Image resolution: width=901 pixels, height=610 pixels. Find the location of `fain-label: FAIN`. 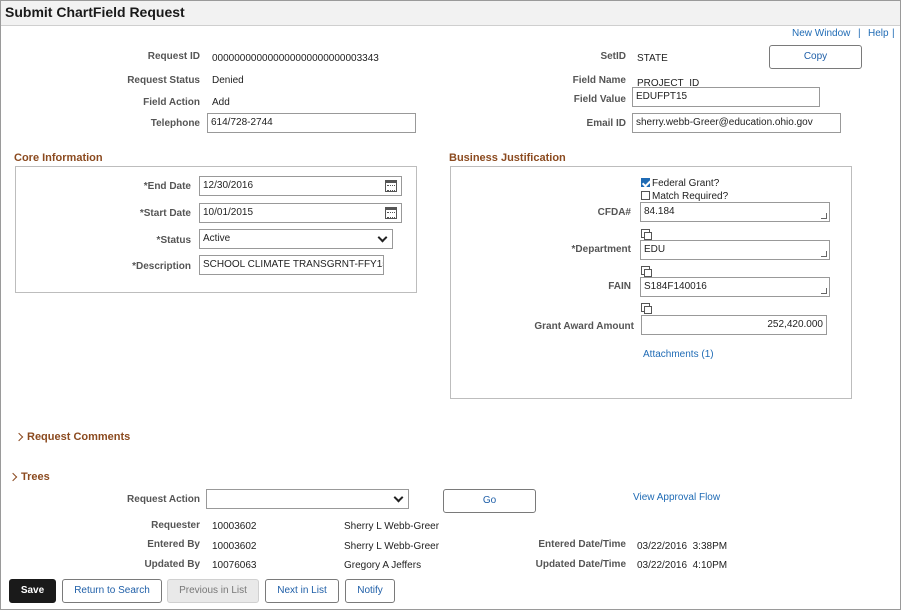

fain-label: FAIN is located at coordinates (619, 286).